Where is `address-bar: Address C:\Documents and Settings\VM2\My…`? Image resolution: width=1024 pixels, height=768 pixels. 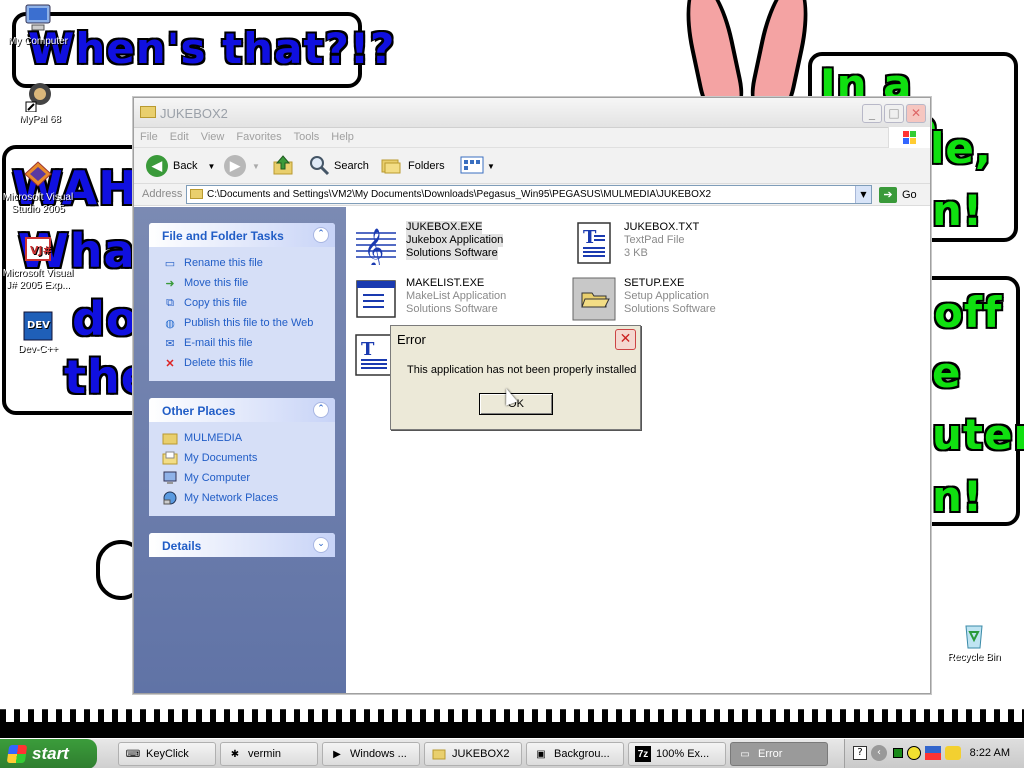 address-bar: Address C:\Documents and Settings\VM2\My… is located at coordinates (532, 195).